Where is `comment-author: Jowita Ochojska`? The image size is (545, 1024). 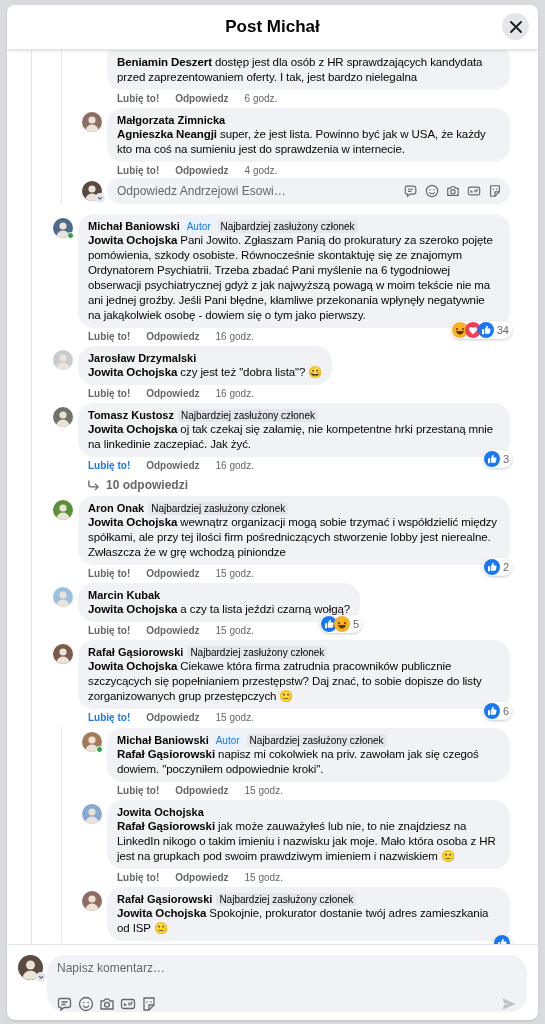 comment-author: Jowita Ochojska is located at coordinates (160, 812).